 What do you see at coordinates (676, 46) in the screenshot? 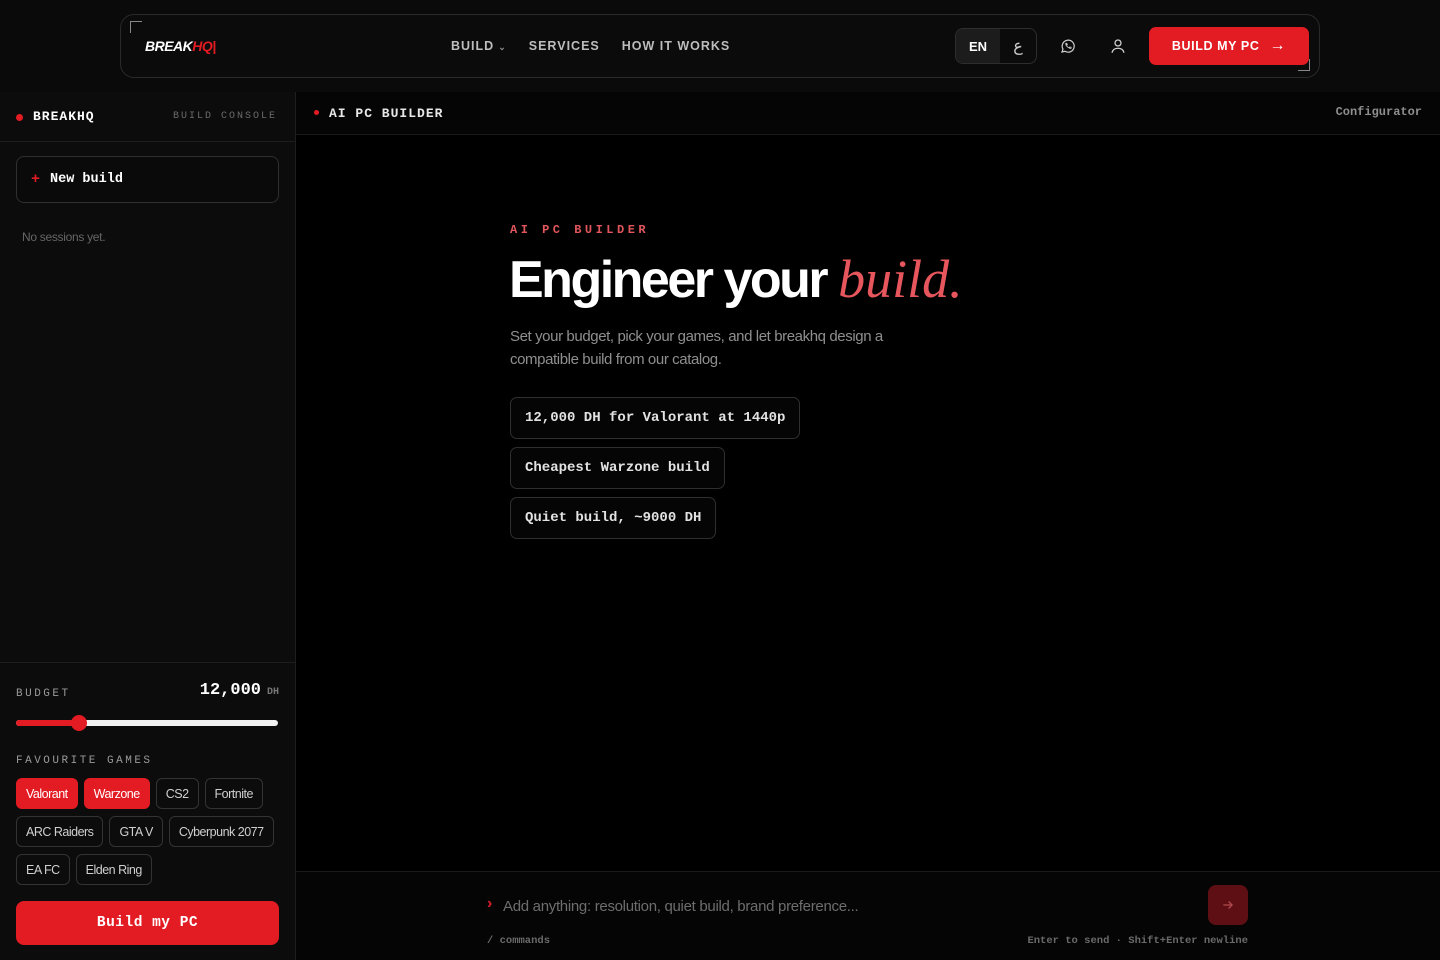
I see `nav-item-how-it-works: HOW IT WORKS` at bounding box center [676, 46].